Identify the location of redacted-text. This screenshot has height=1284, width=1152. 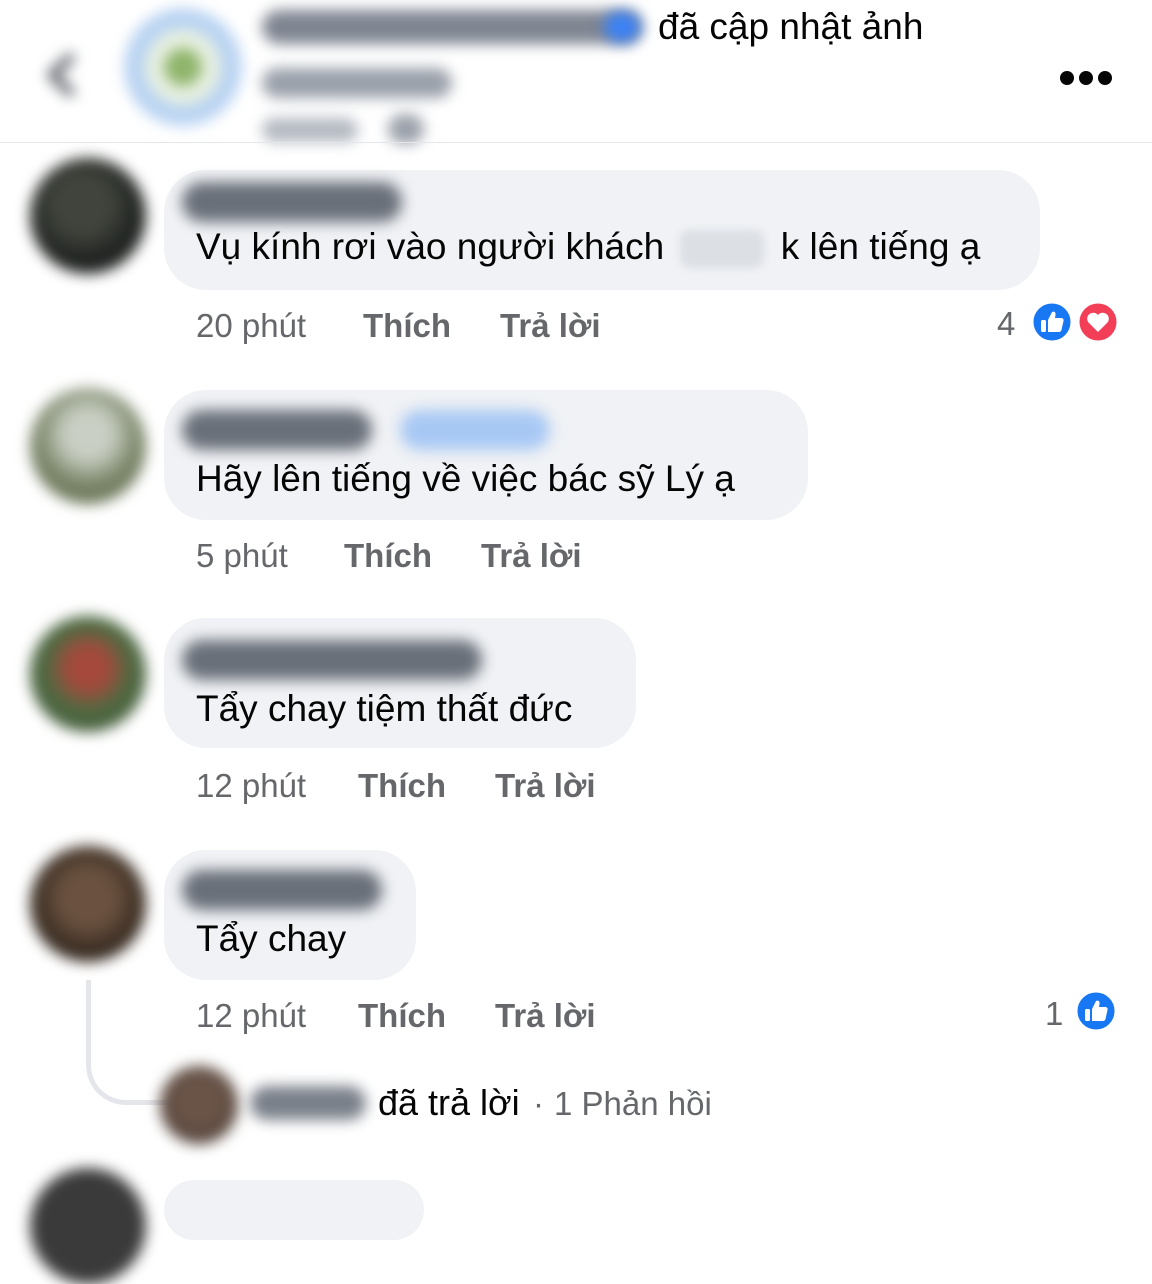
(722, 249).